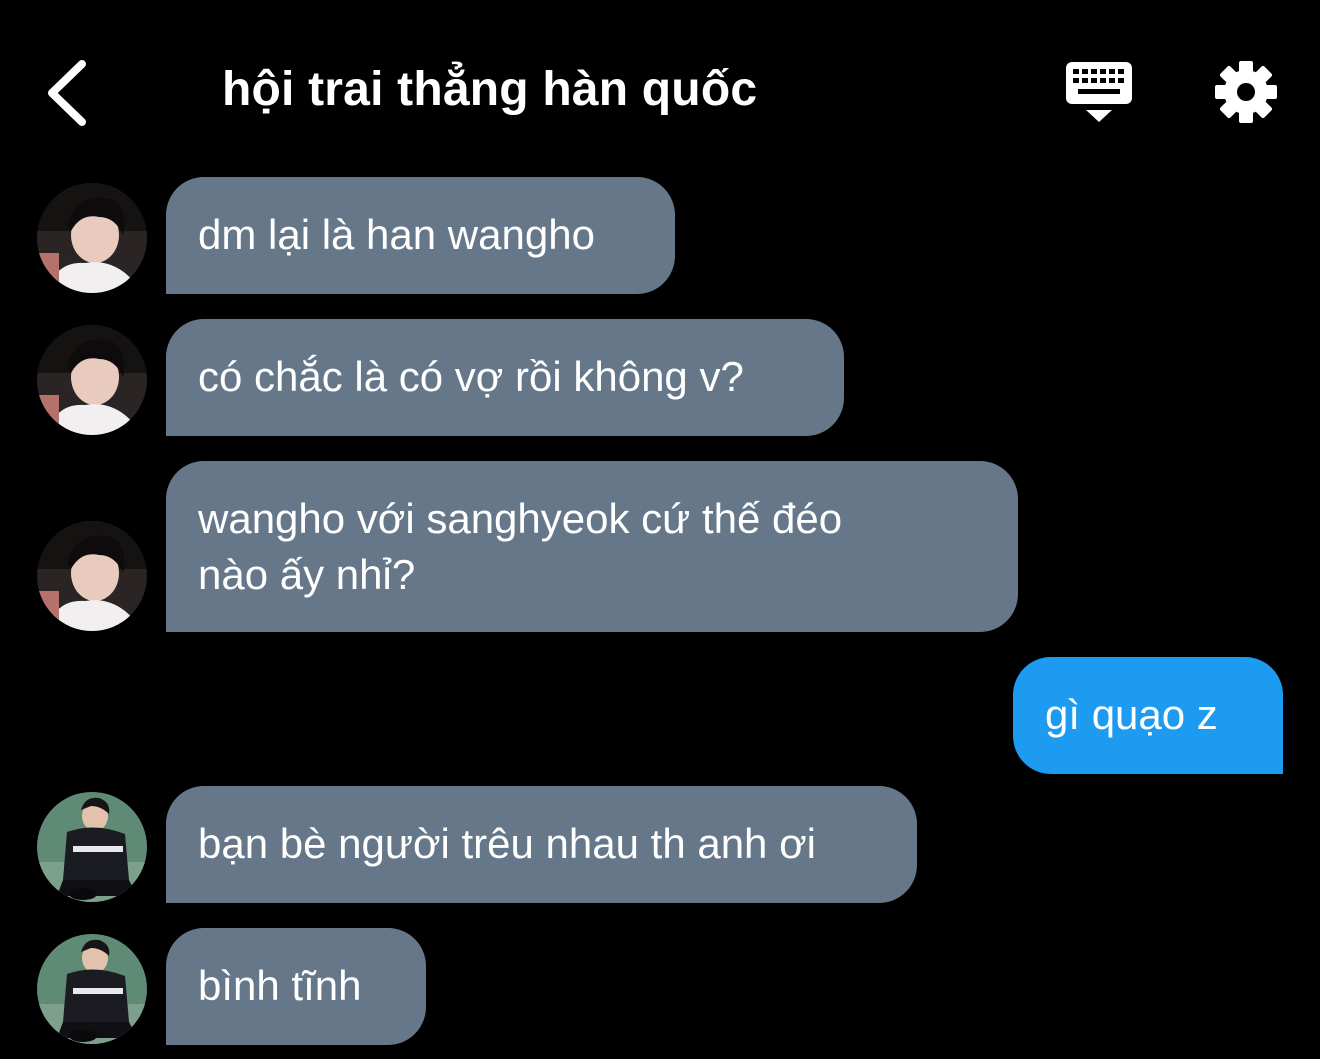 This screenshot has width=1320, height=1059. Describe the element at coordinates (505, 377) in the screenshot. I see `message-bubble: có chắc là có vợ rồi không v?` at that location.